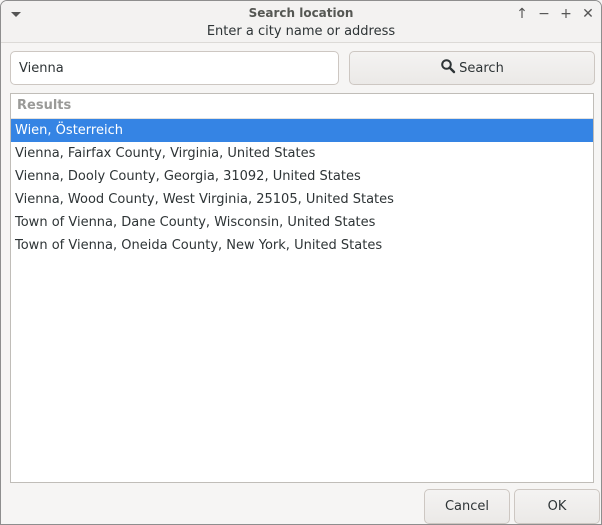  I want to click on dialog-subtitle: Enter a city name or address, so click(301, 31).